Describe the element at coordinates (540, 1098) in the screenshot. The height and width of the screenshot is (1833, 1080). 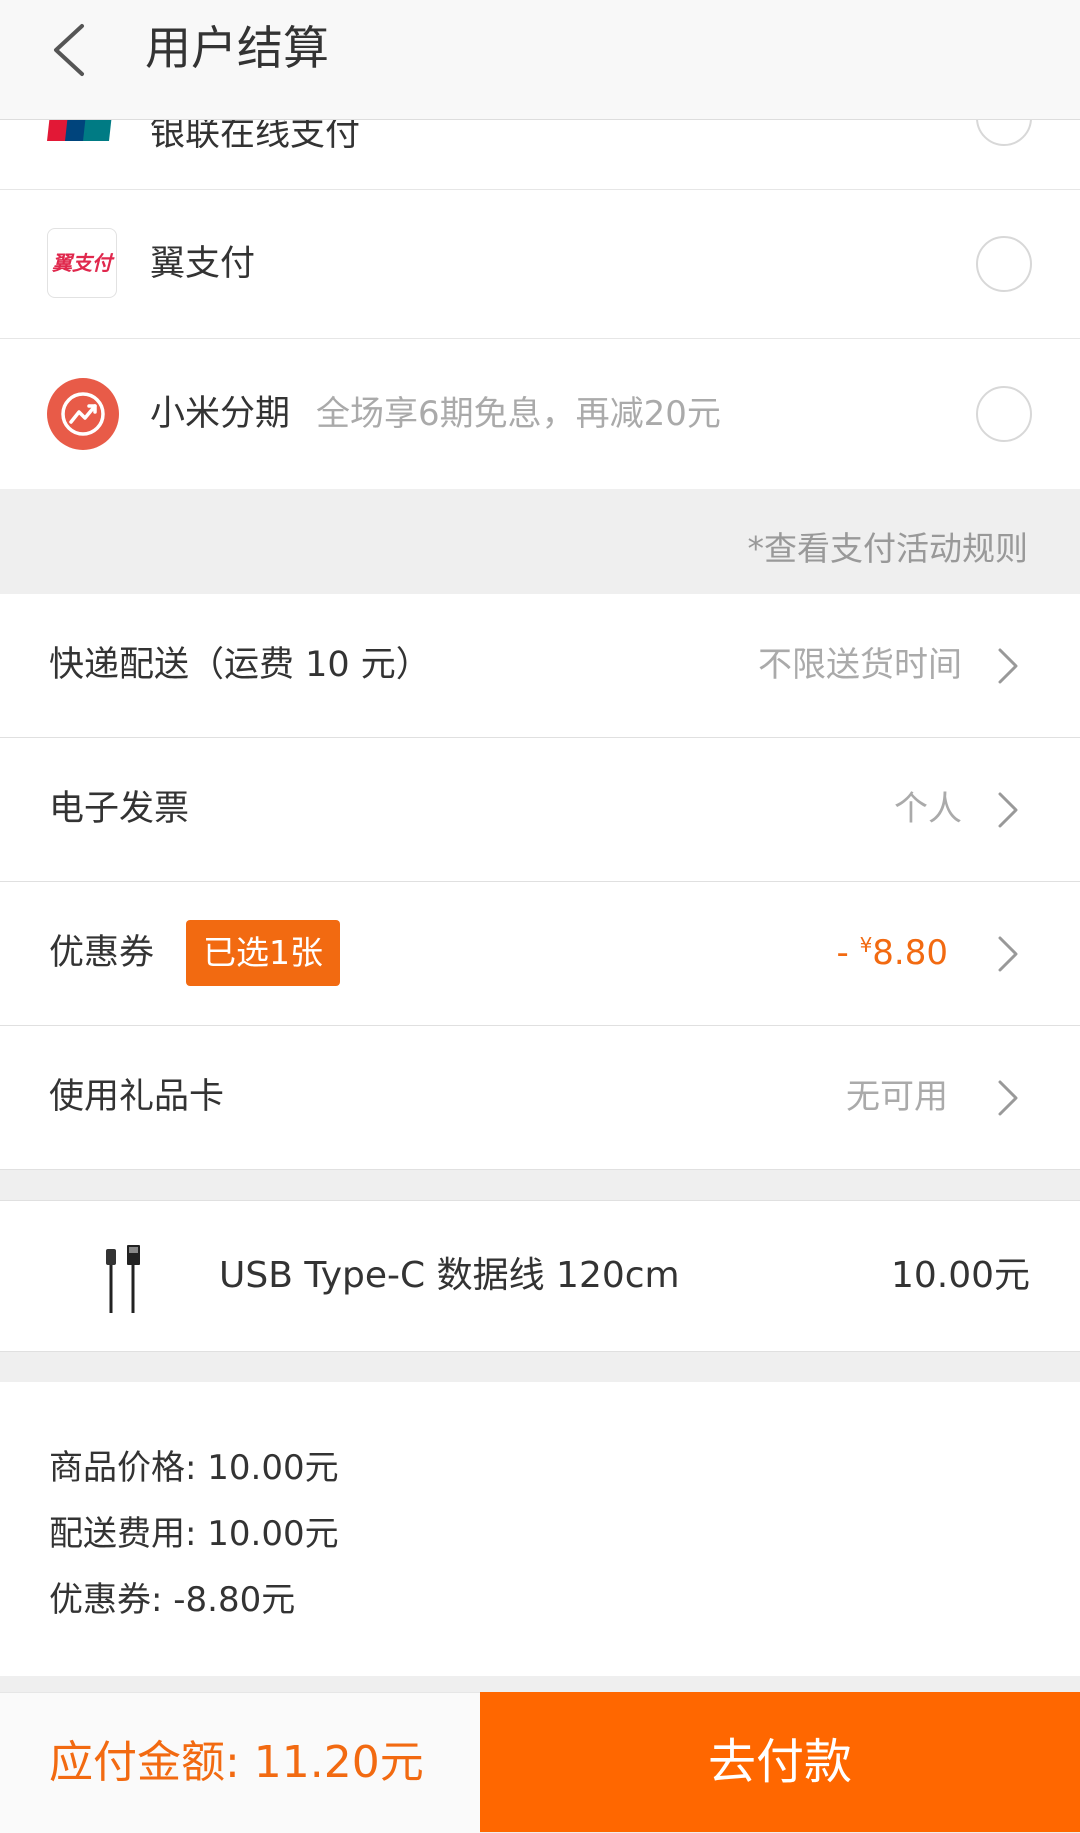
I see `giftcard-option-row: 使用礼品卡 无可用` at that location.